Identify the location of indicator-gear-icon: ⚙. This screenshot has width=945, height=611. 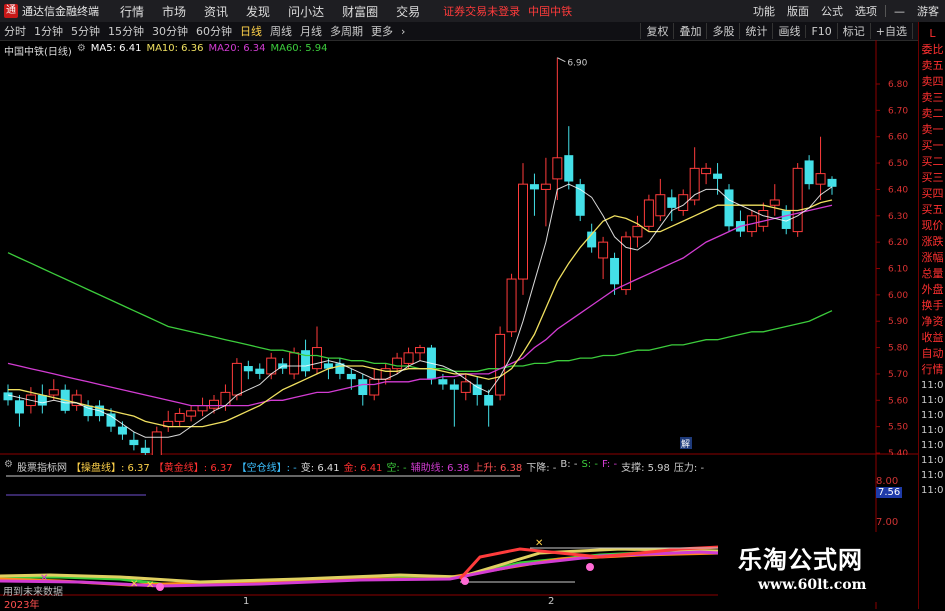
(8, 466).